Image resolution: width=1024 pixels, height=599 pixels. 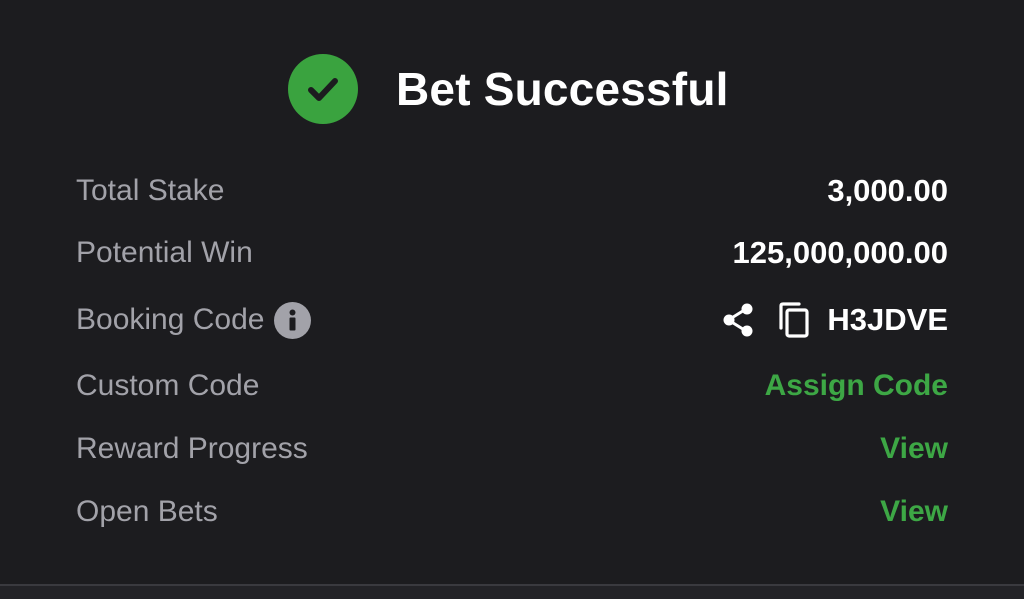 What do you see at coordinates (914, 512) in the screenshot?
I see `open-bets-view-link: View` at bounding box center [914, 512].